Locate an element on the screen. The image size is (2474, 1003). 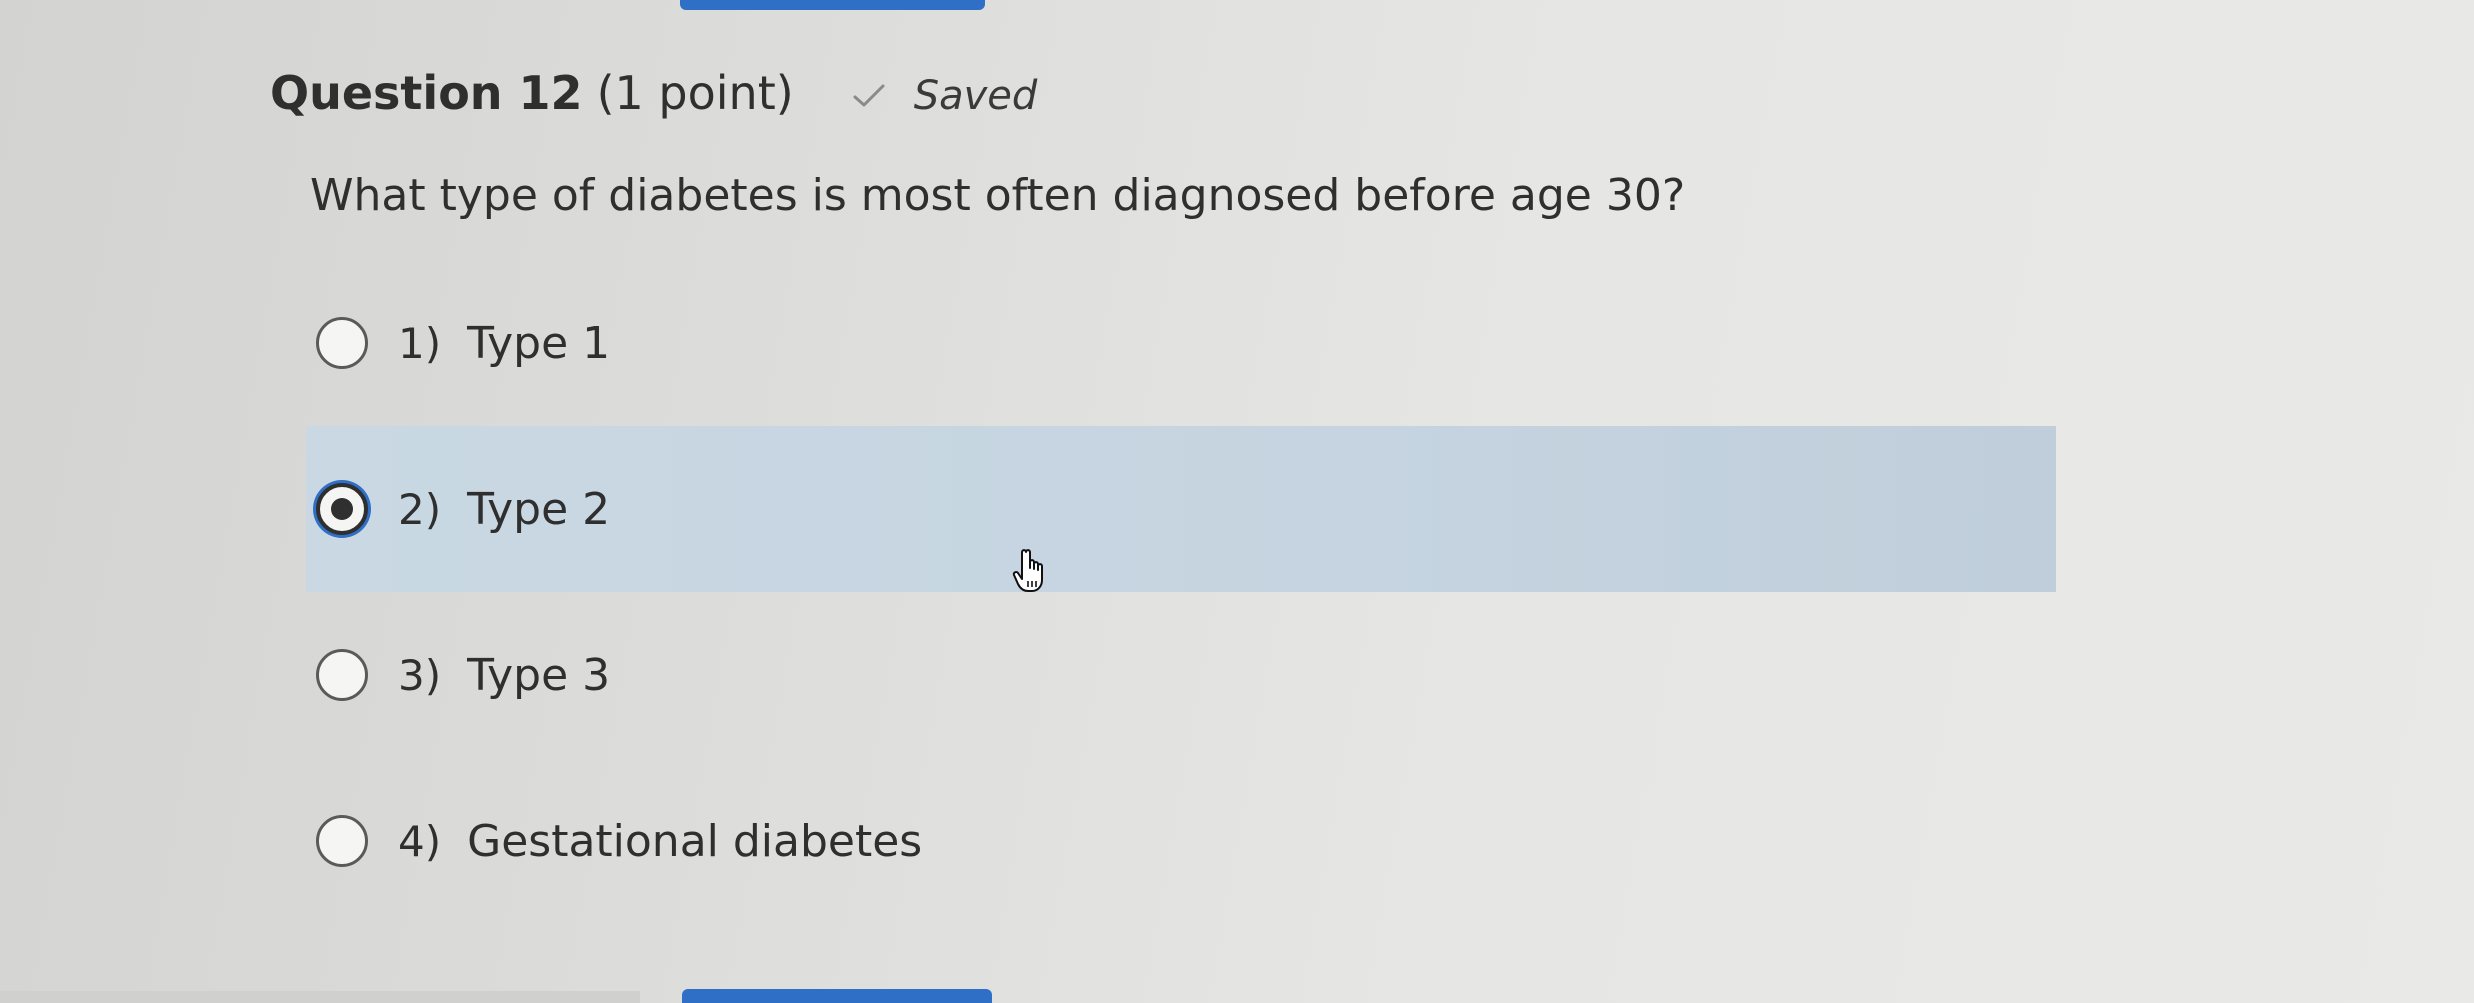
option-label: Gestational diabetes is located at coordinates (694, 841).